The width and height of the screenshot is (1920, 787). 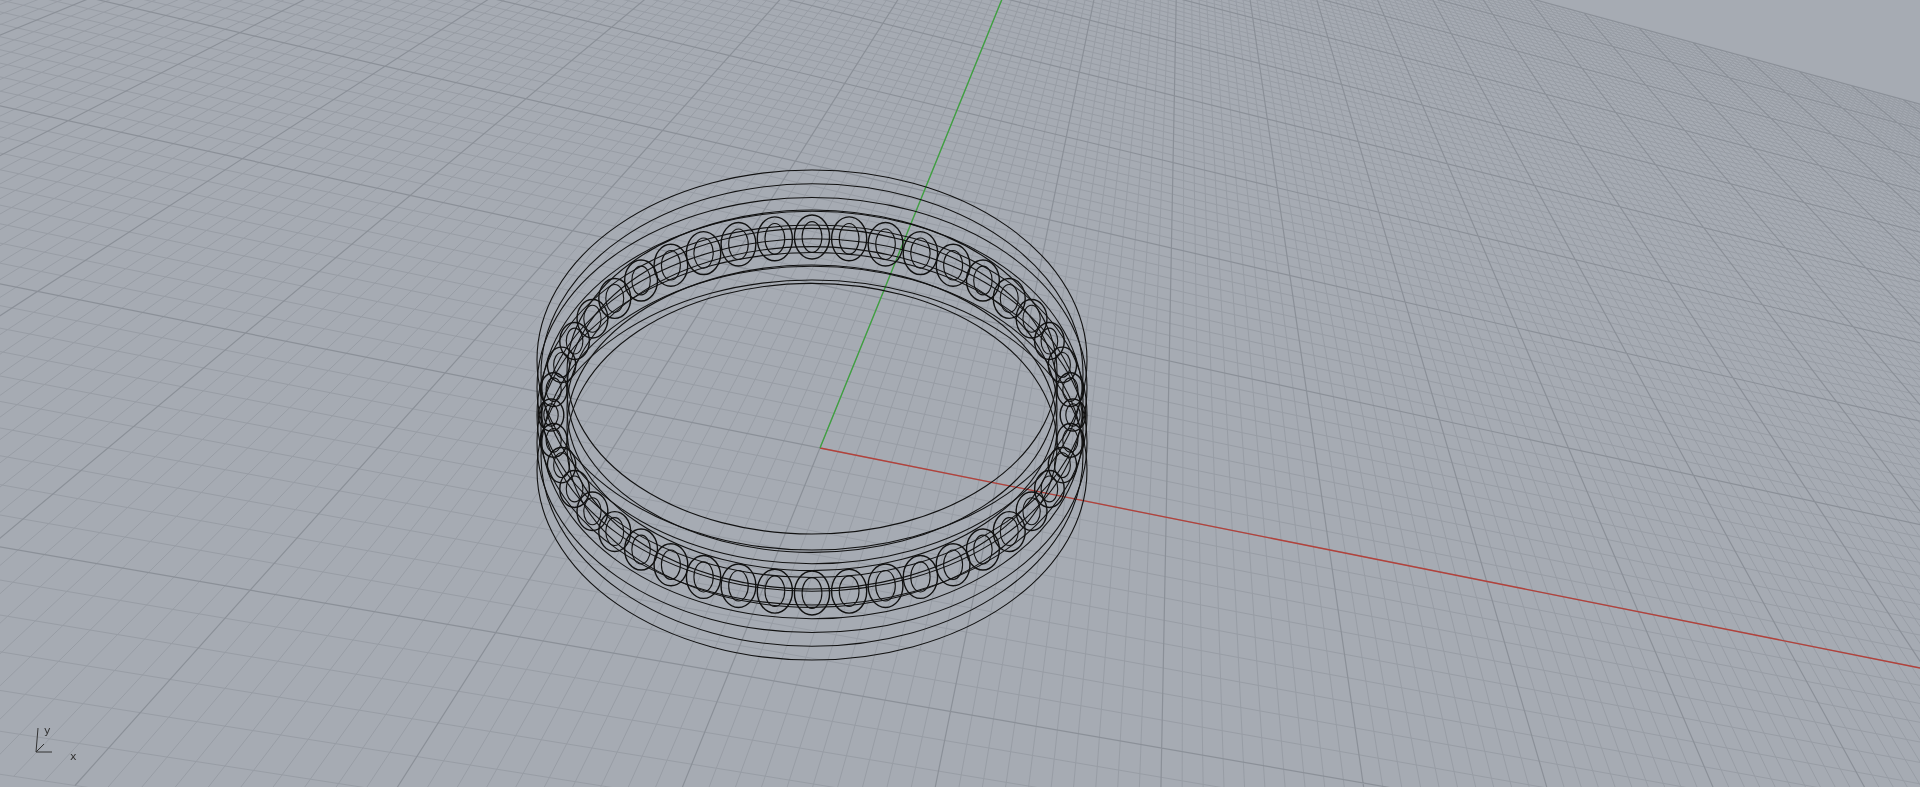 What do you see at coordinates (73, 756) in the screenshot?
I see `axis-label: x` at bounding box center [73, 756].